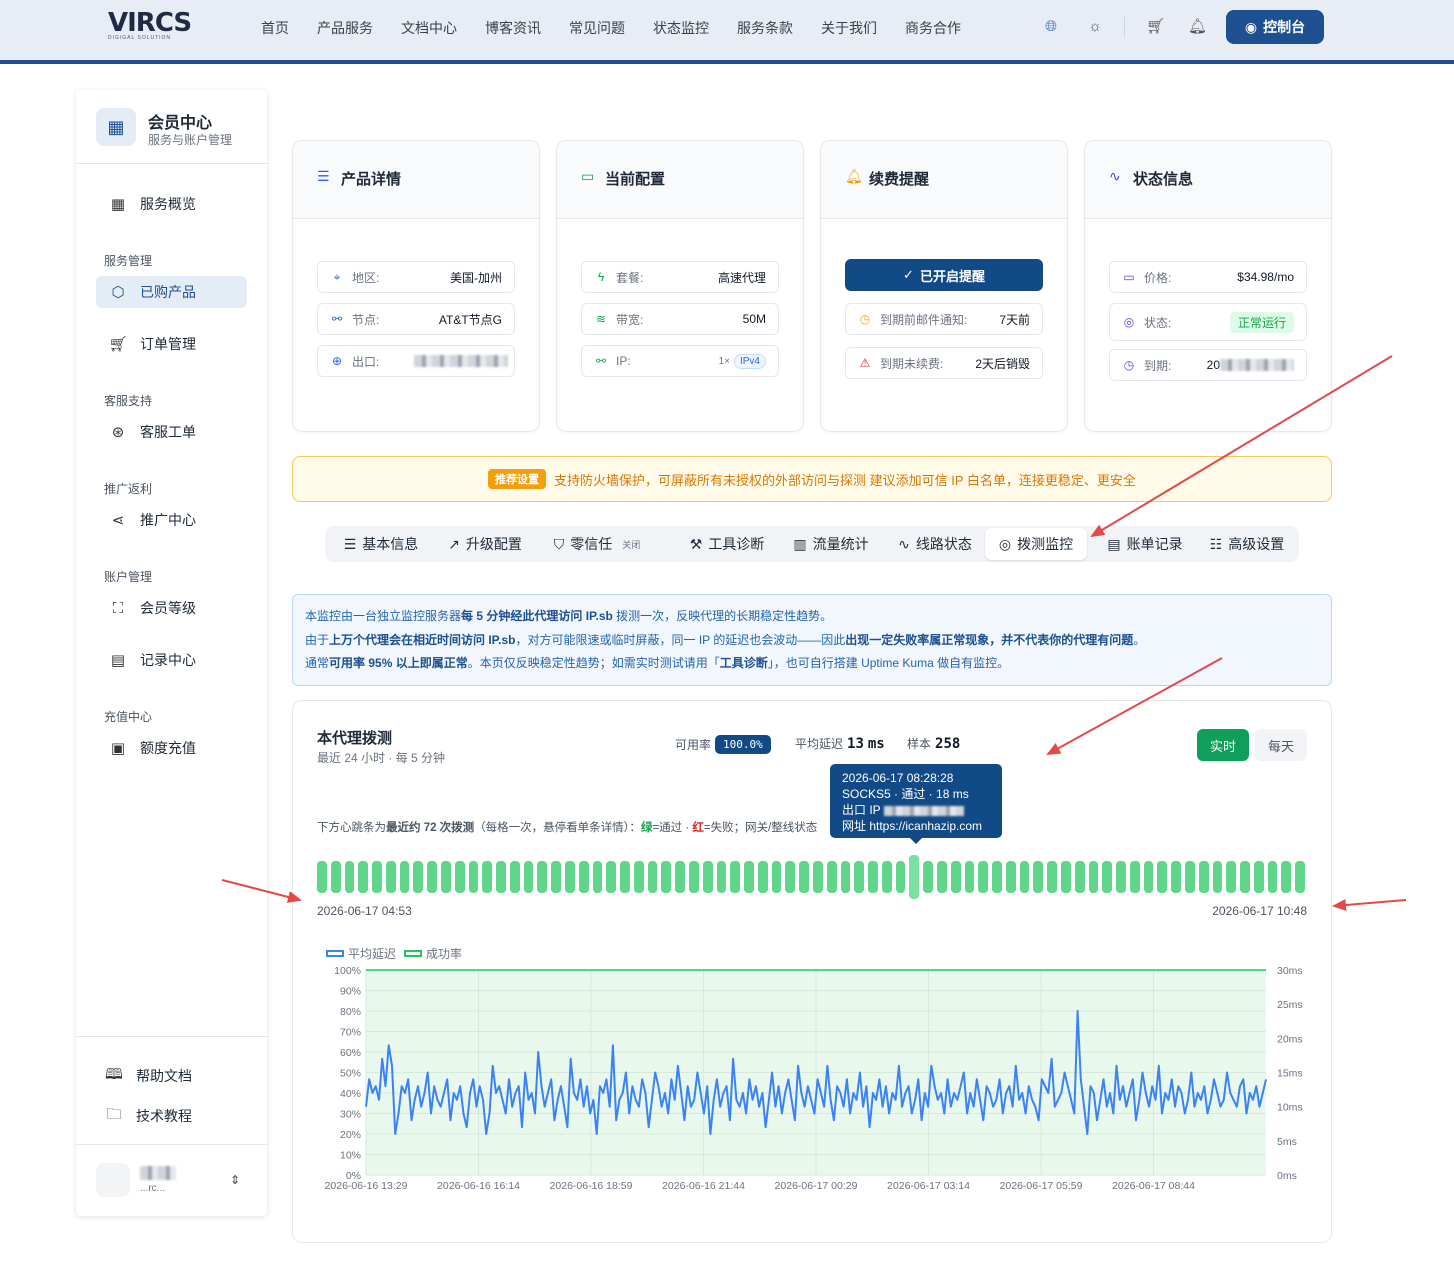 This screenshot has height=1263, width=1454. Describe the element at coordinates (171, 344) in the screenshot. I see `sidebar-item-orders: 🛒︎ 订单管理` at that location.